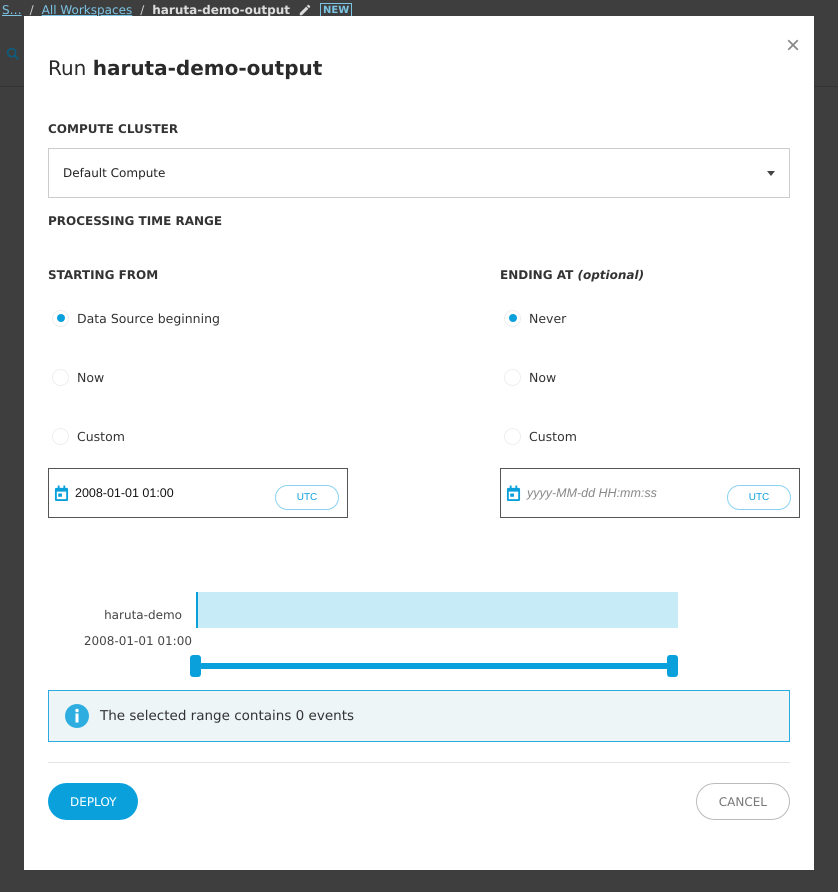  Describe the element at coordinates (743, 801) in the screenshot. I see `cancel-button: CANCEL` at that location.